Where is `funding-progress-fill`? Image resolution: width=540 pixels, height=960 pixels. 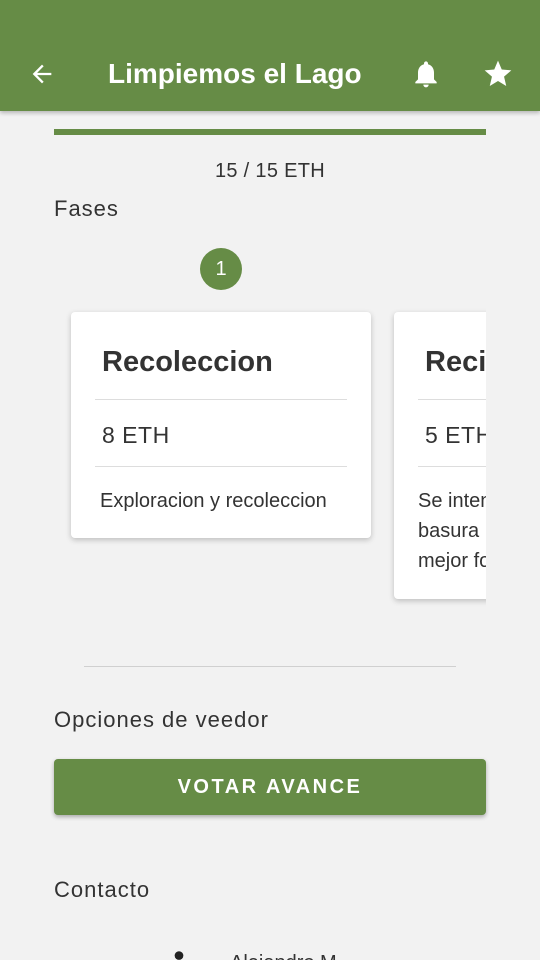 funding-progress-fill is located at coordinates (270, 132).